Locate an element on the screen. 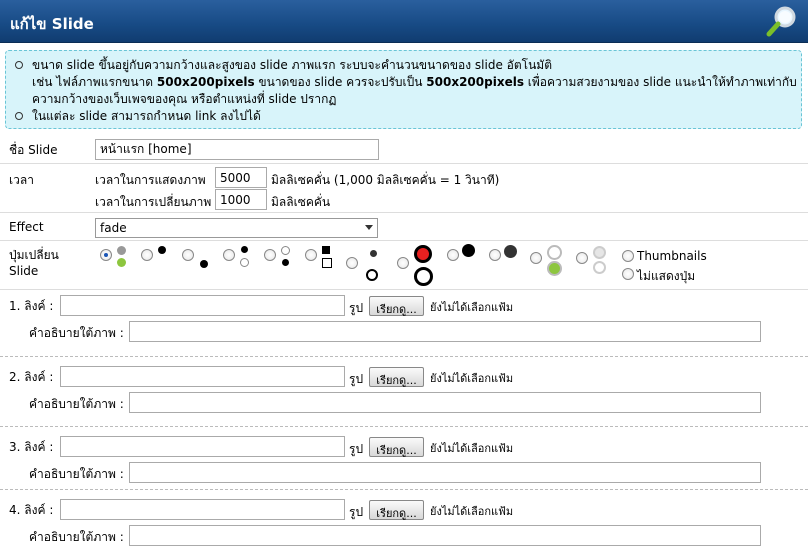  style7-ring-icon is located at coordinates (372, 275).